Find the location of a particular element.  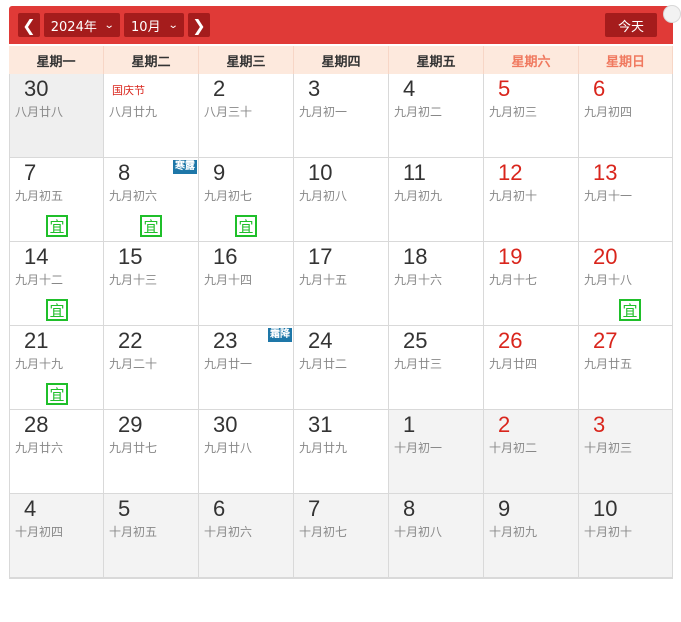

day-cell: 8 十月初八 is located at coordinates (436, 536).